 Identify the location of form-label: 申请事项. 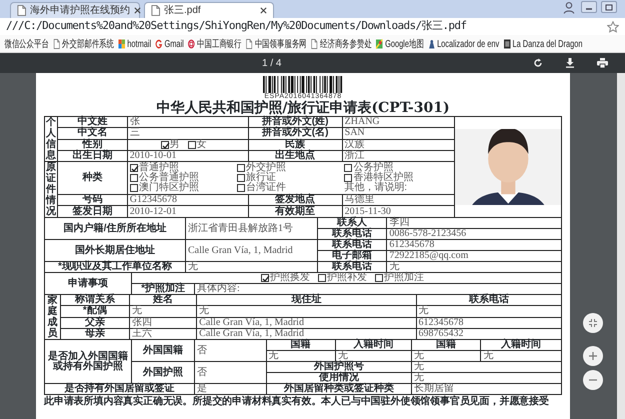
(88, 283).